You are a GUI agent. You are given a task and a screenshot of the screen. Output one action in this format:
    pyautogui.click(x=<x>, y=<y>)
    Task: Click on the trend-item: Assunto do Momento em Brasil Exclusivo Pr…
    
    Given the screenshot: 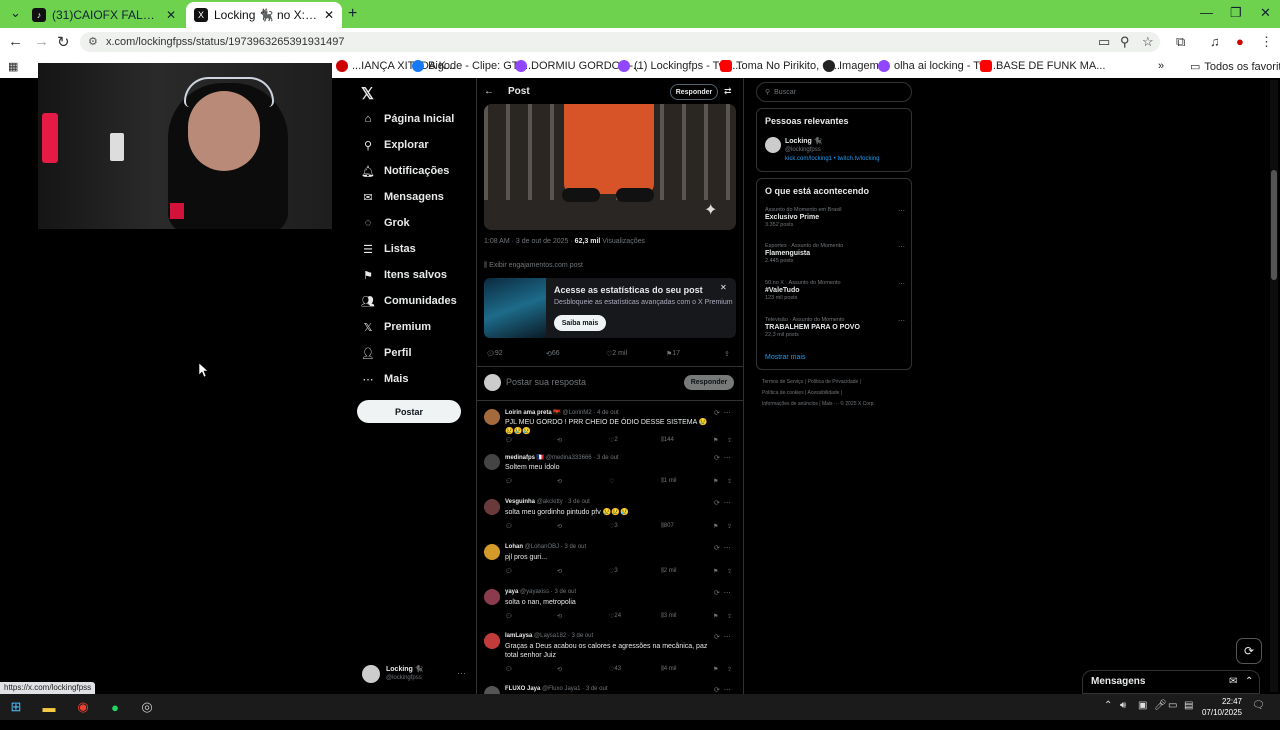 What is the action you would take?
    pyautogui.click(x=835, y=217)
    